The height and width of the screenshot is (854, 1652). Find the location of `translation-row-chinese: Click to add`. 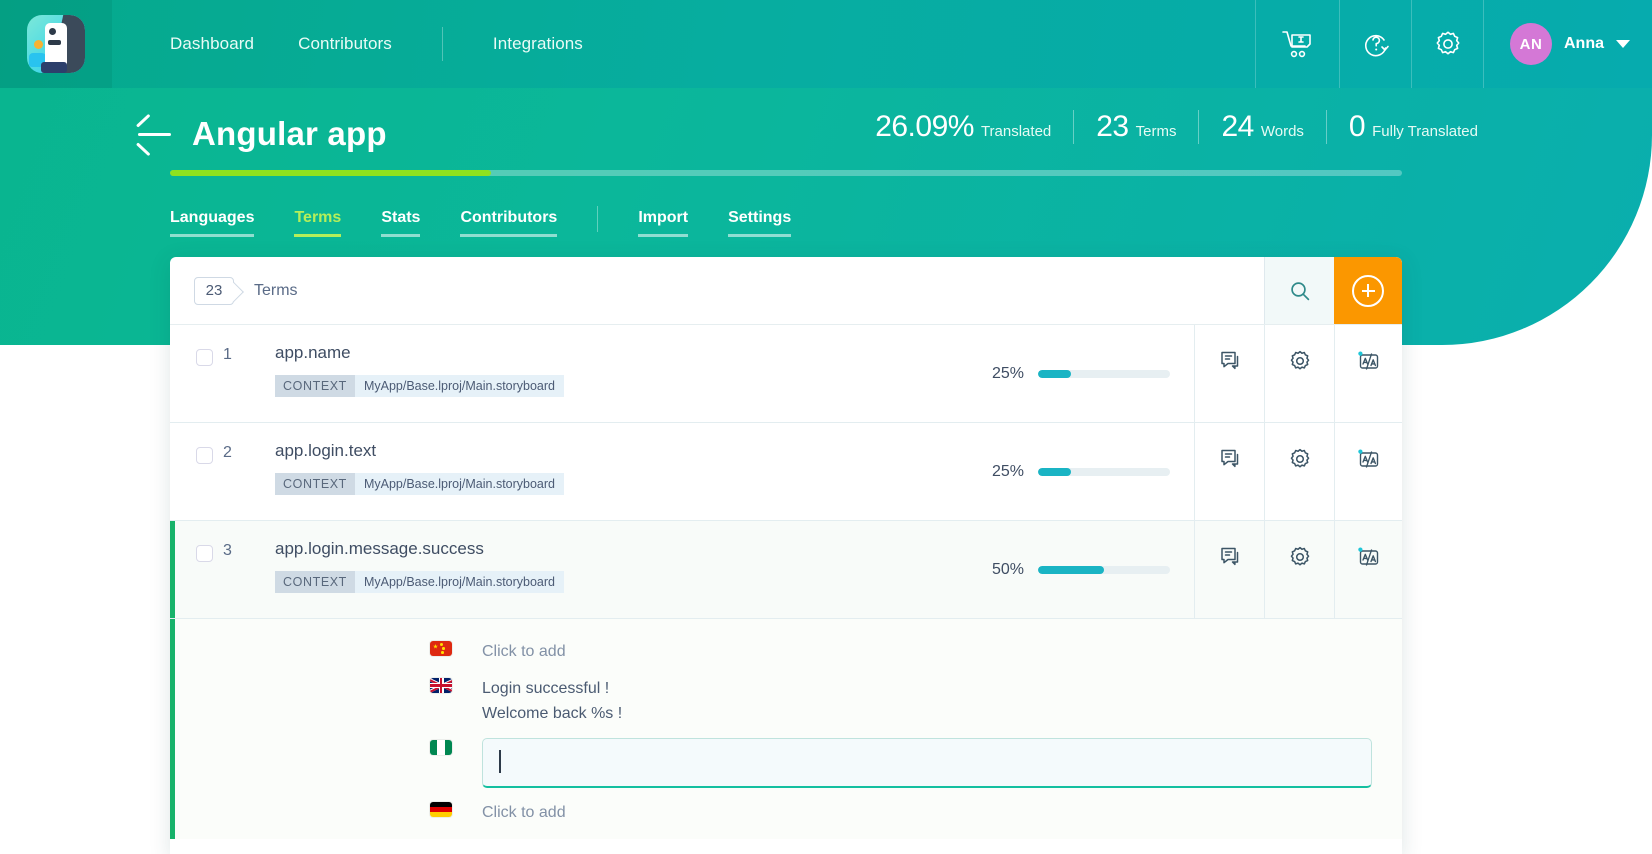

translation-row-chinese: Click to add is located at coordinates (786, 651).